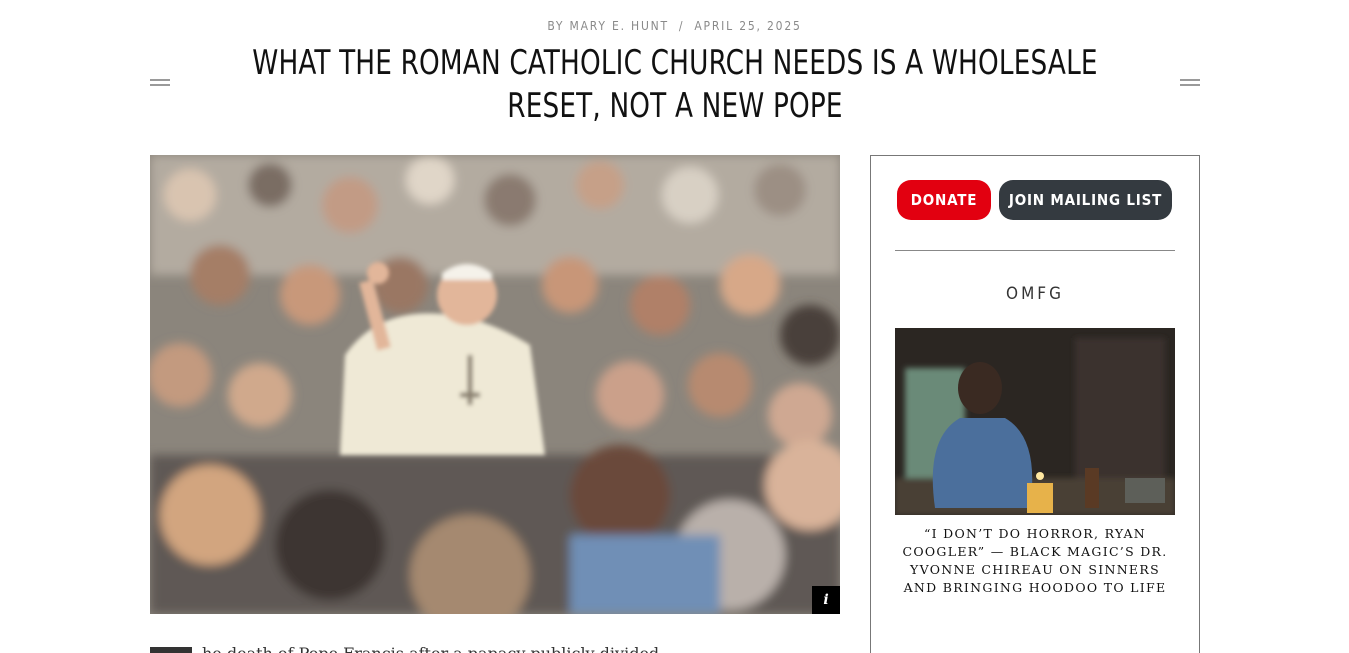 This screenshot has width=1349, height=653. I want to click on title-decoration-left, so click(160, 82).